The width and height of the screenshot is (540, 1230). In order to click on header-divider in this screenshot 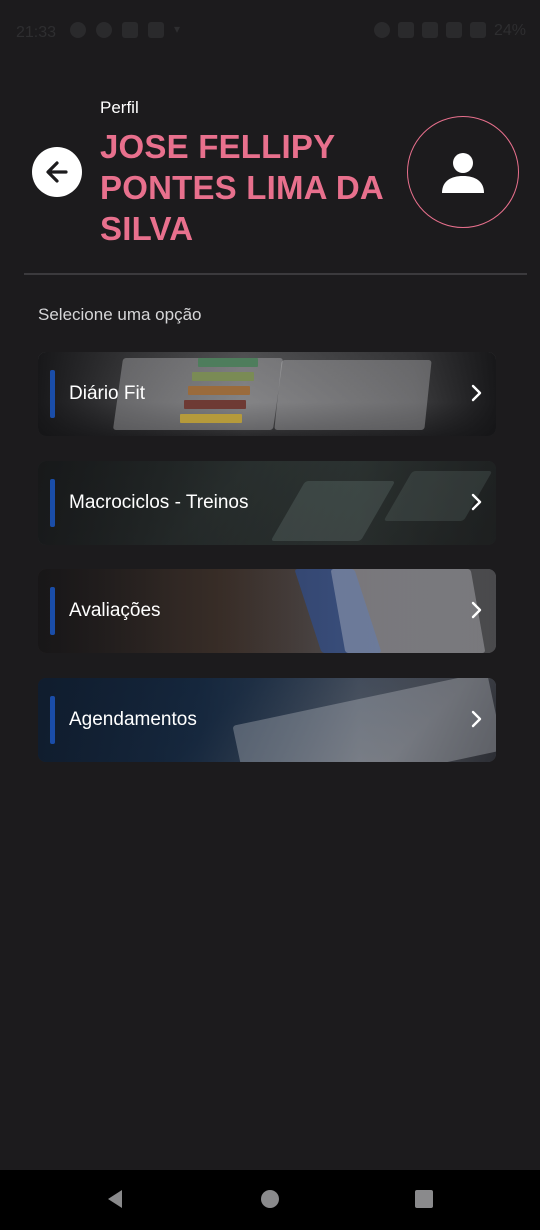, I will do `click(275, 274)`.